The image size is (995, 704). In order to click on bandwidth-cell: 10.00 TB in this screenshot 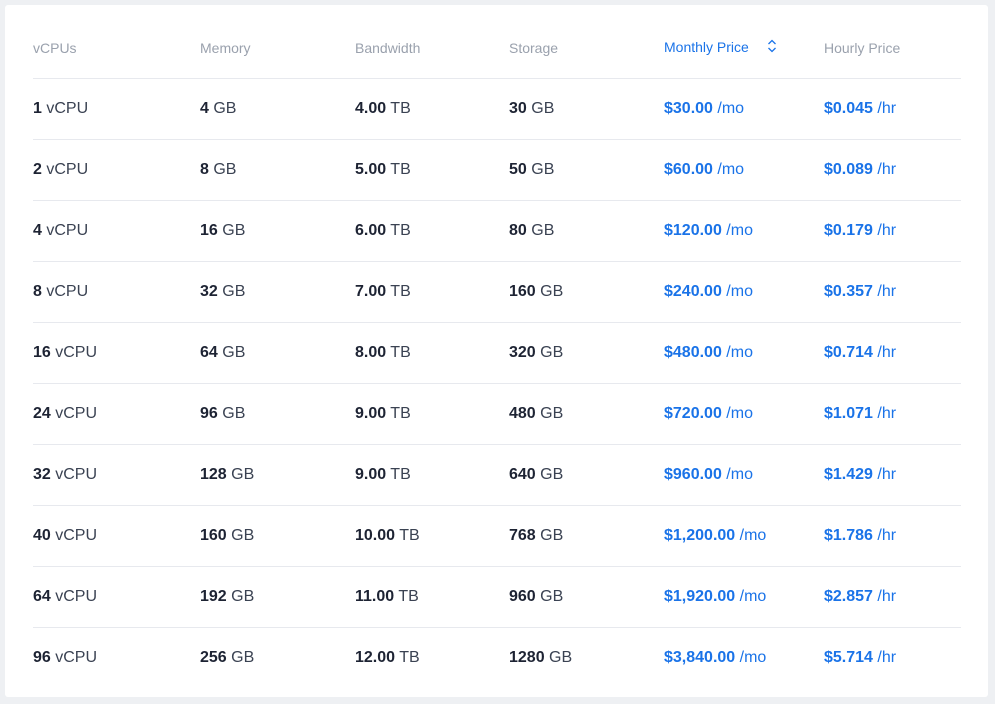, I will do `click(432, 536)`.